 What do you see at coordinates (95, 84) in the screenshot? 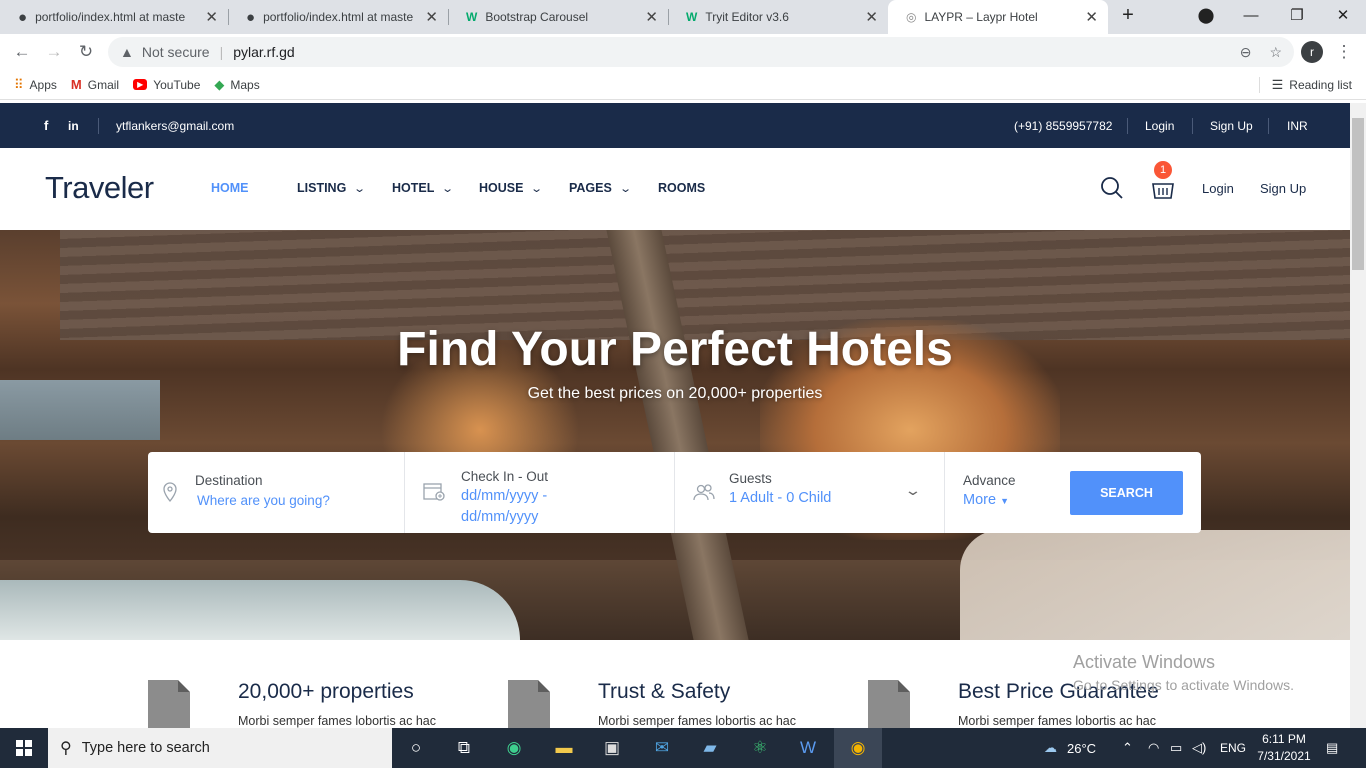
I see `bookmark-gmail: M Gmail` at bounding box center [95, 84].